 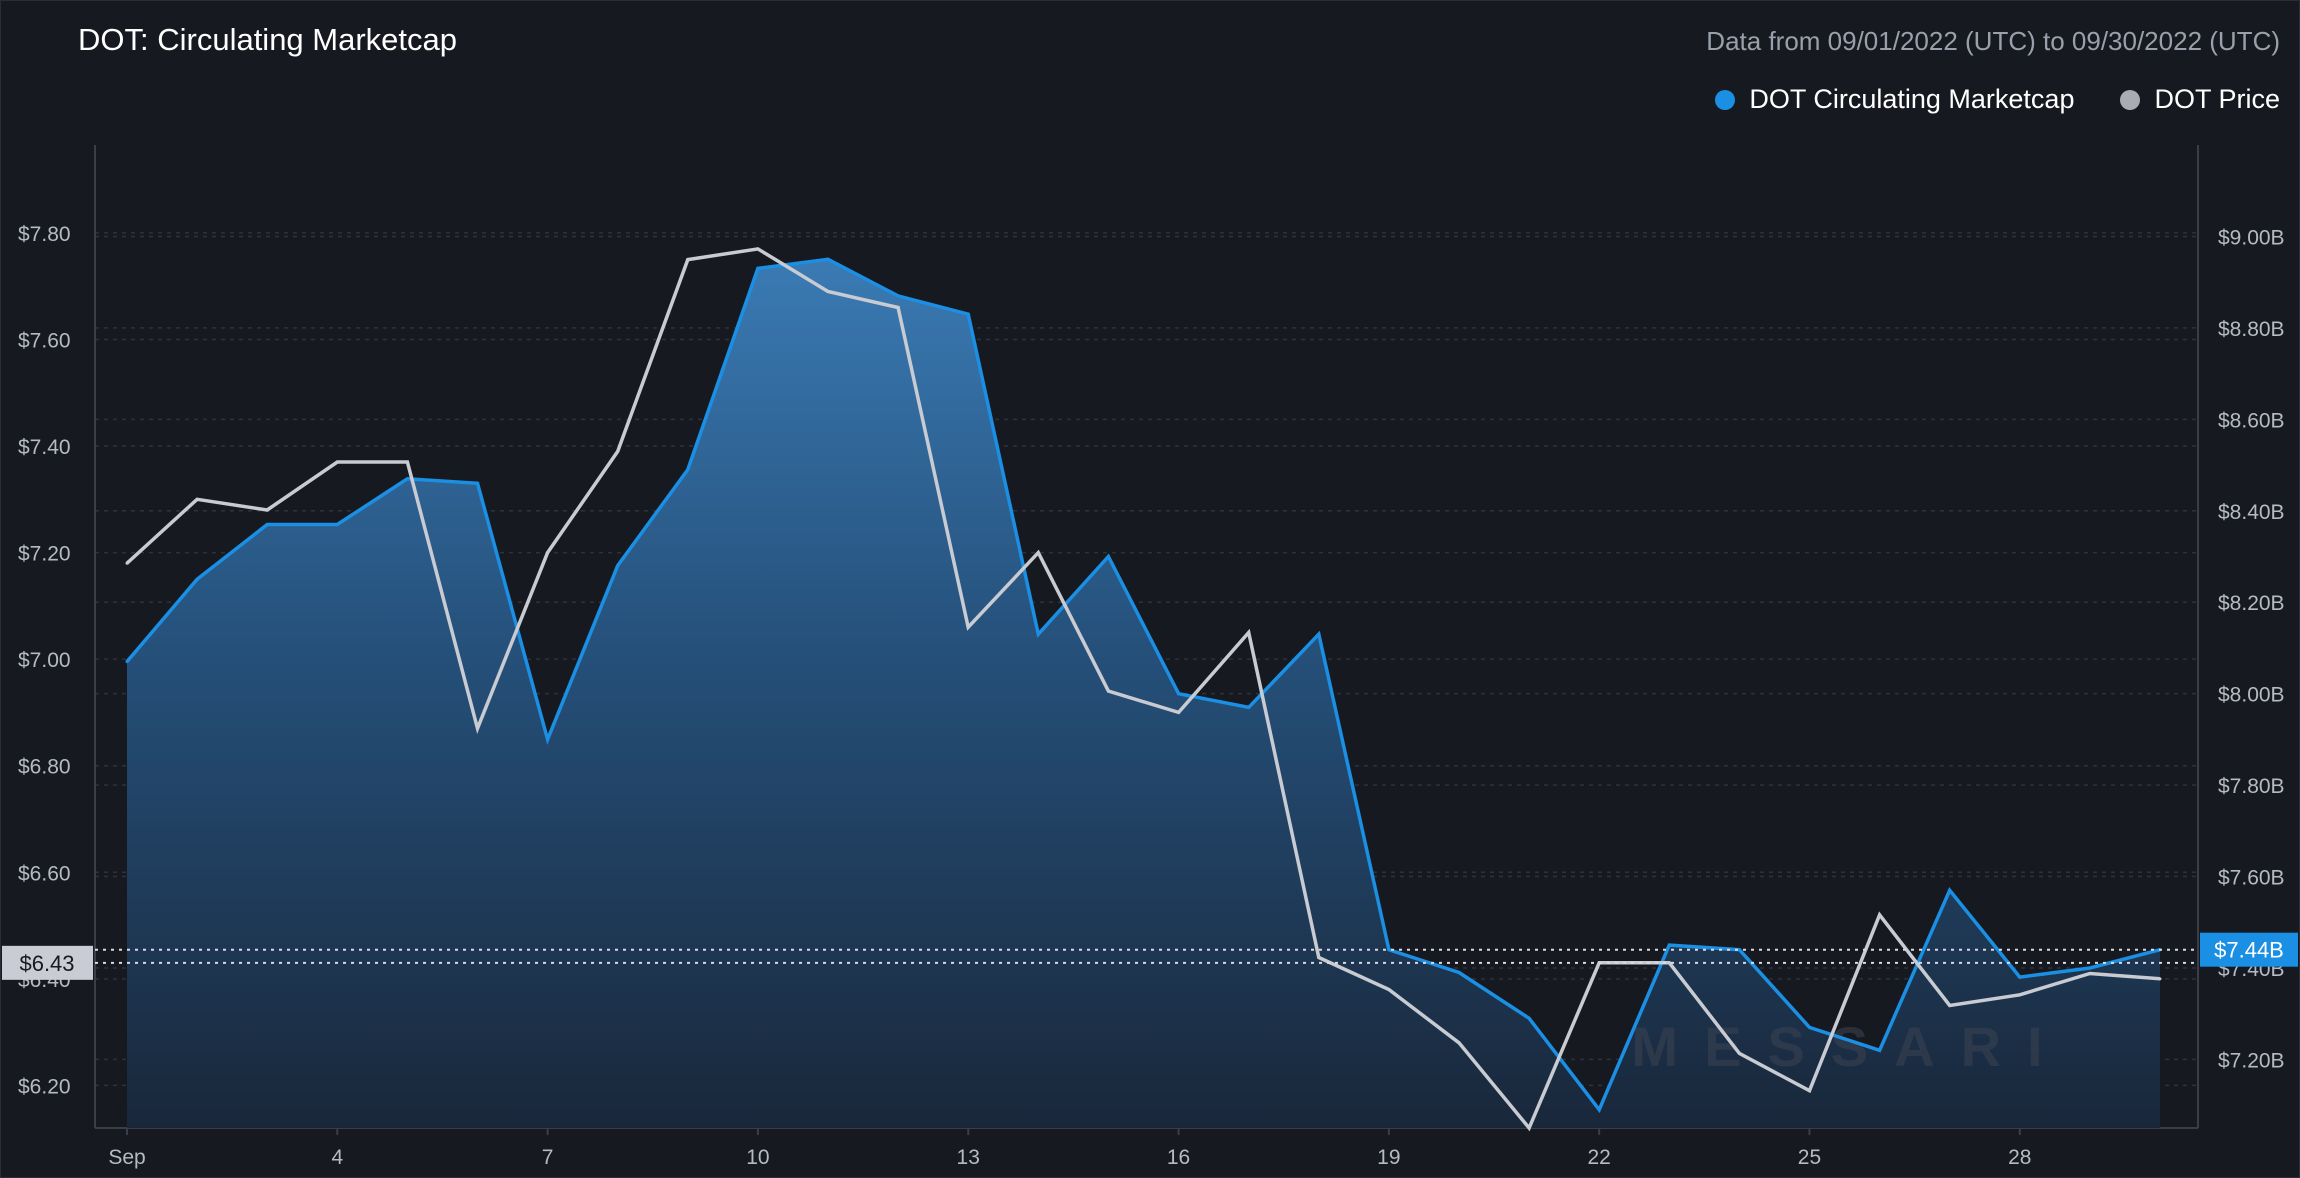 I want to click on left-tick-label-7: $7.60, so click(x=44, y=340).